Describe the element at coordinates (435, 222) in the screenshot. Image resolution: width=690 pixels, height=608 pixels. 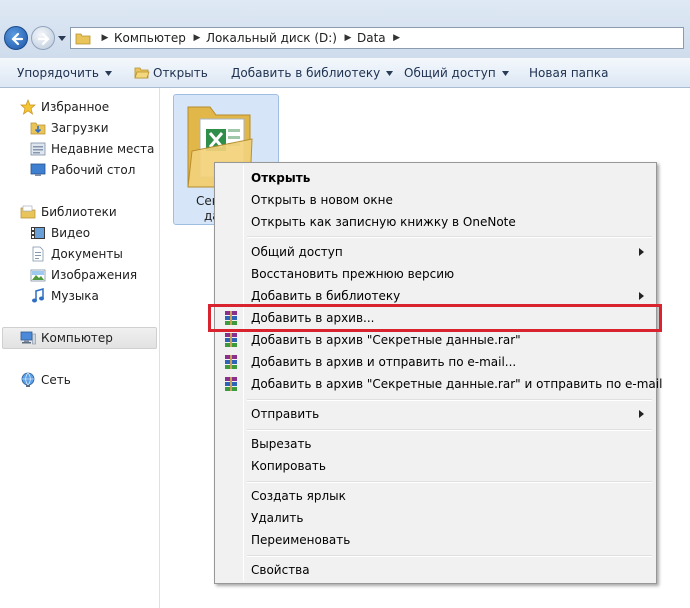
I see `menu-item-open-onenote: Открыть как записную книжку в OneNote` at that location.